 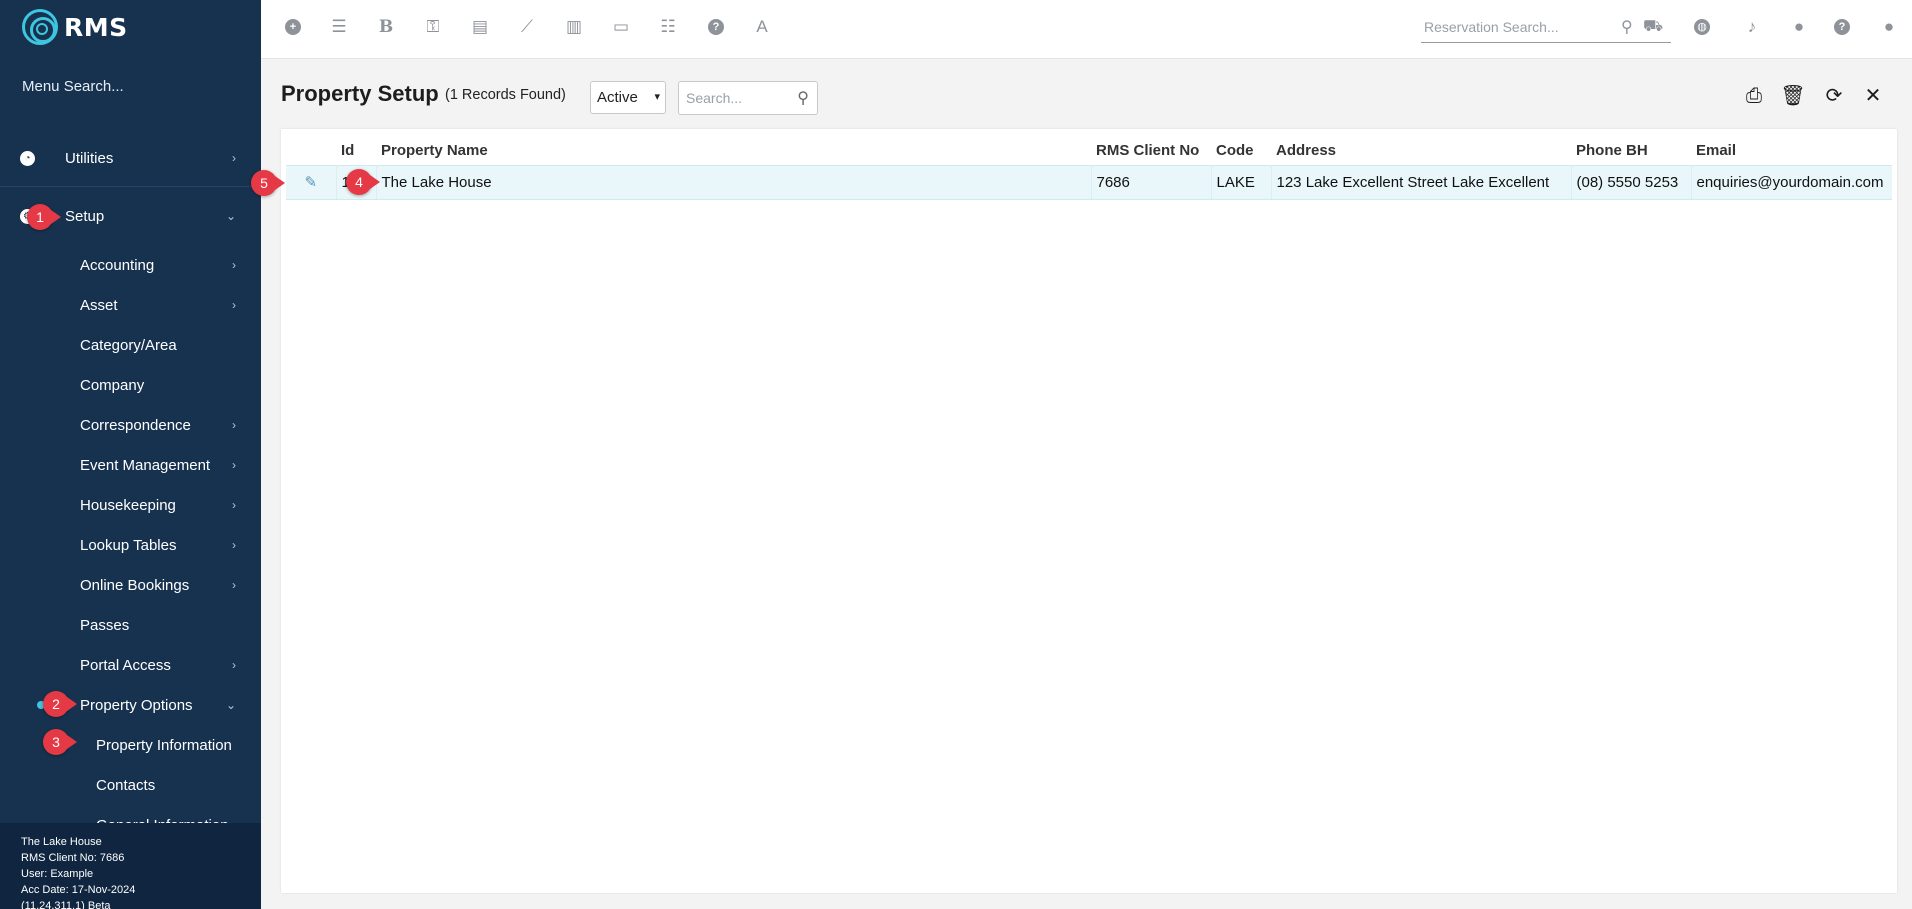 I want to click on sidebar-item-label: Category/Area, so click(x=128, y=345).